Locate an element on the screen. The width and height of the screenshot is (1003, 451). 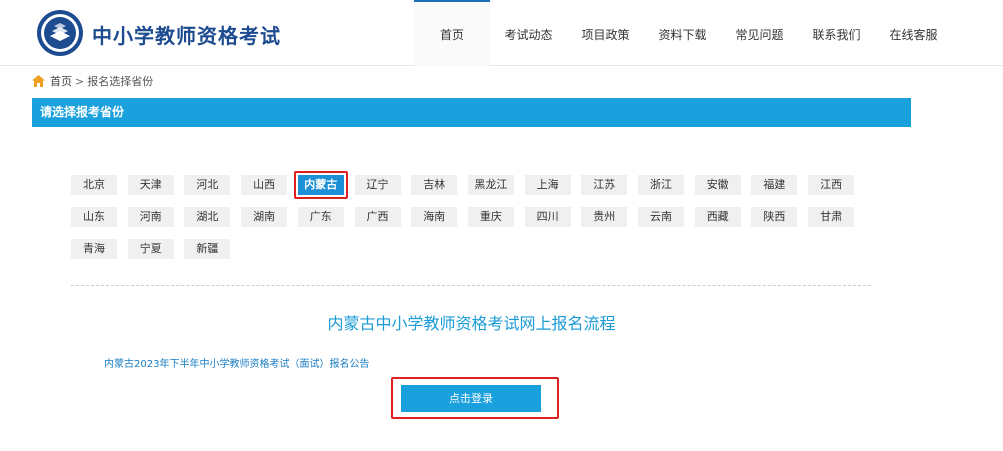
province-15: 河南 is located at coordinates (150, 217).